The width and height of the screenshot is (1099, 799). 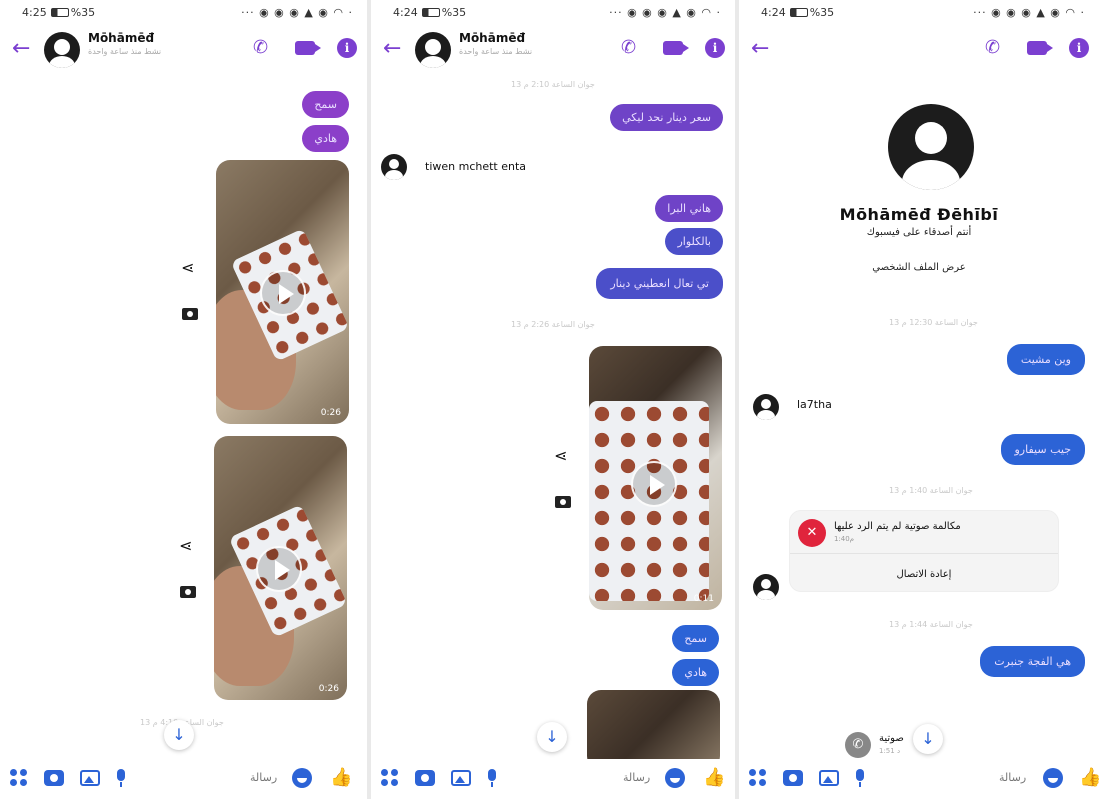 What do you see at coordinates (931, 147) in the screenshot?
I see `profile-avatar` at bounding box center [931, 147].